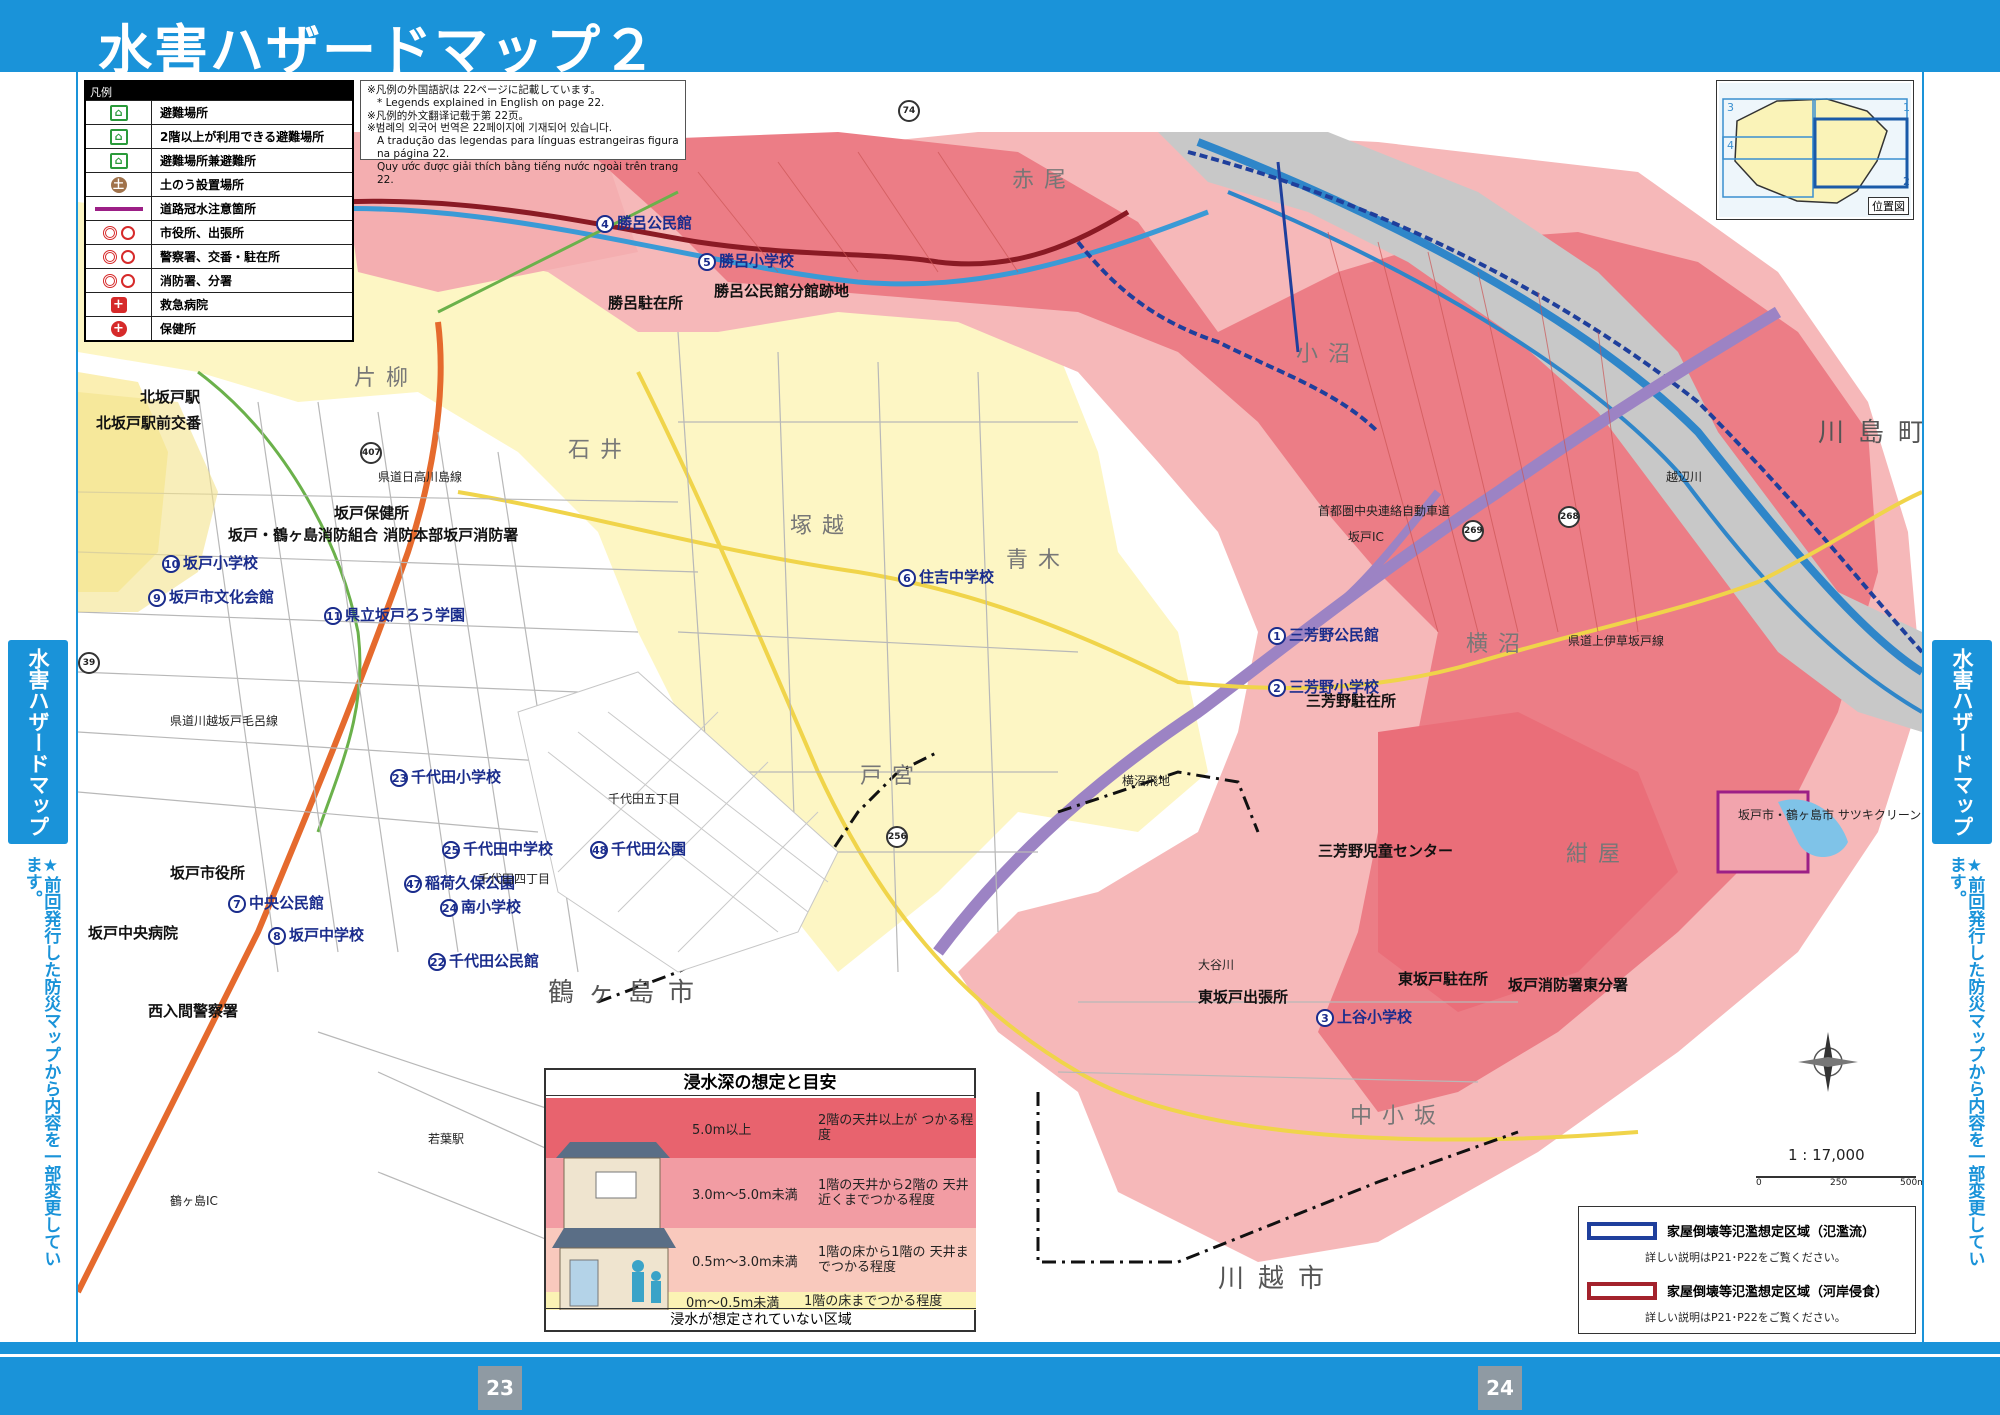 Image resolution: width=2000 pixels, height=1415 pixels. I want to click on facility-name: 坂戸市文化会館, so click(222, 597).